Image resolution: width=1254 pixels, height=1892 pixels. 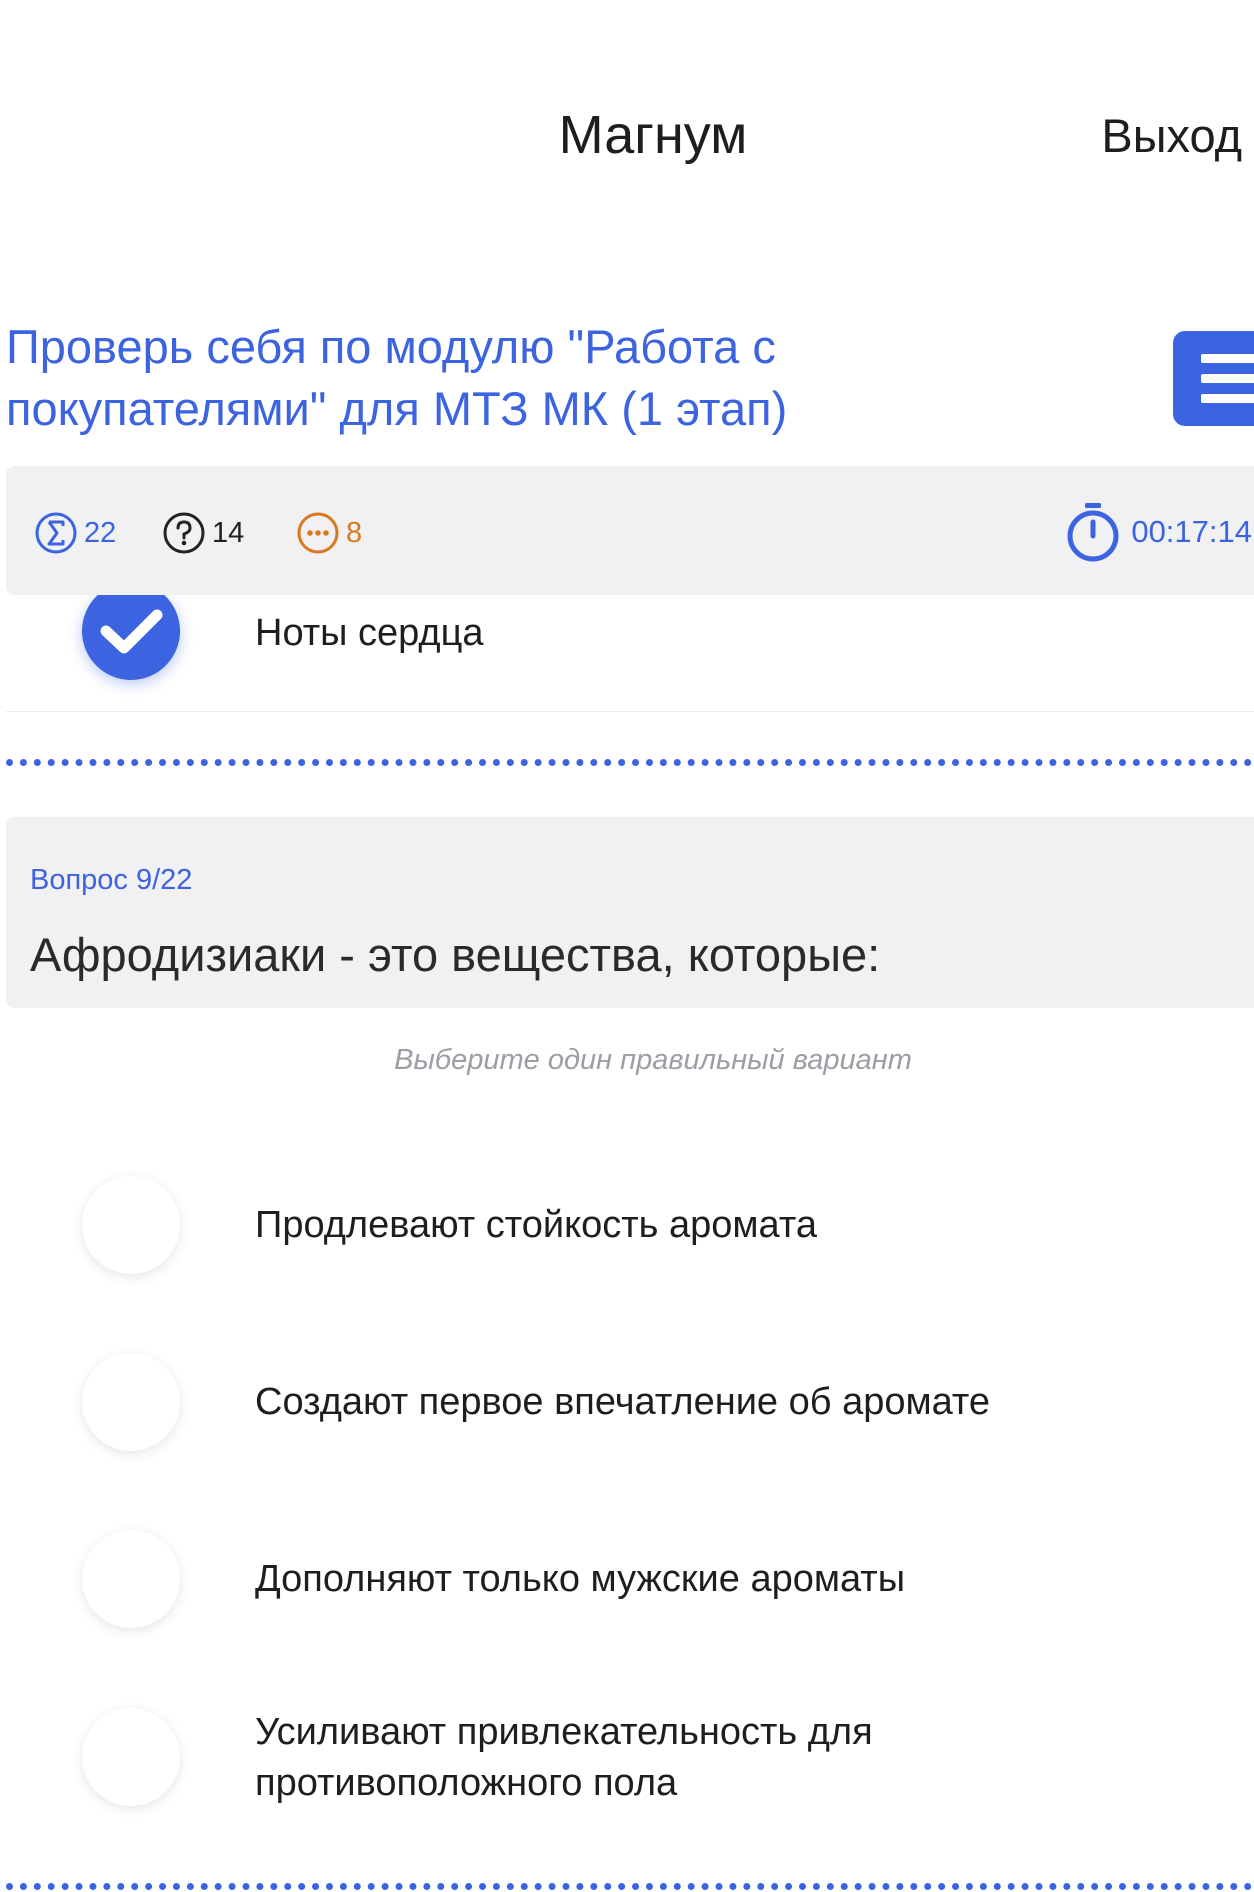 I want to click on more-icon, so click(x=318, y=533).